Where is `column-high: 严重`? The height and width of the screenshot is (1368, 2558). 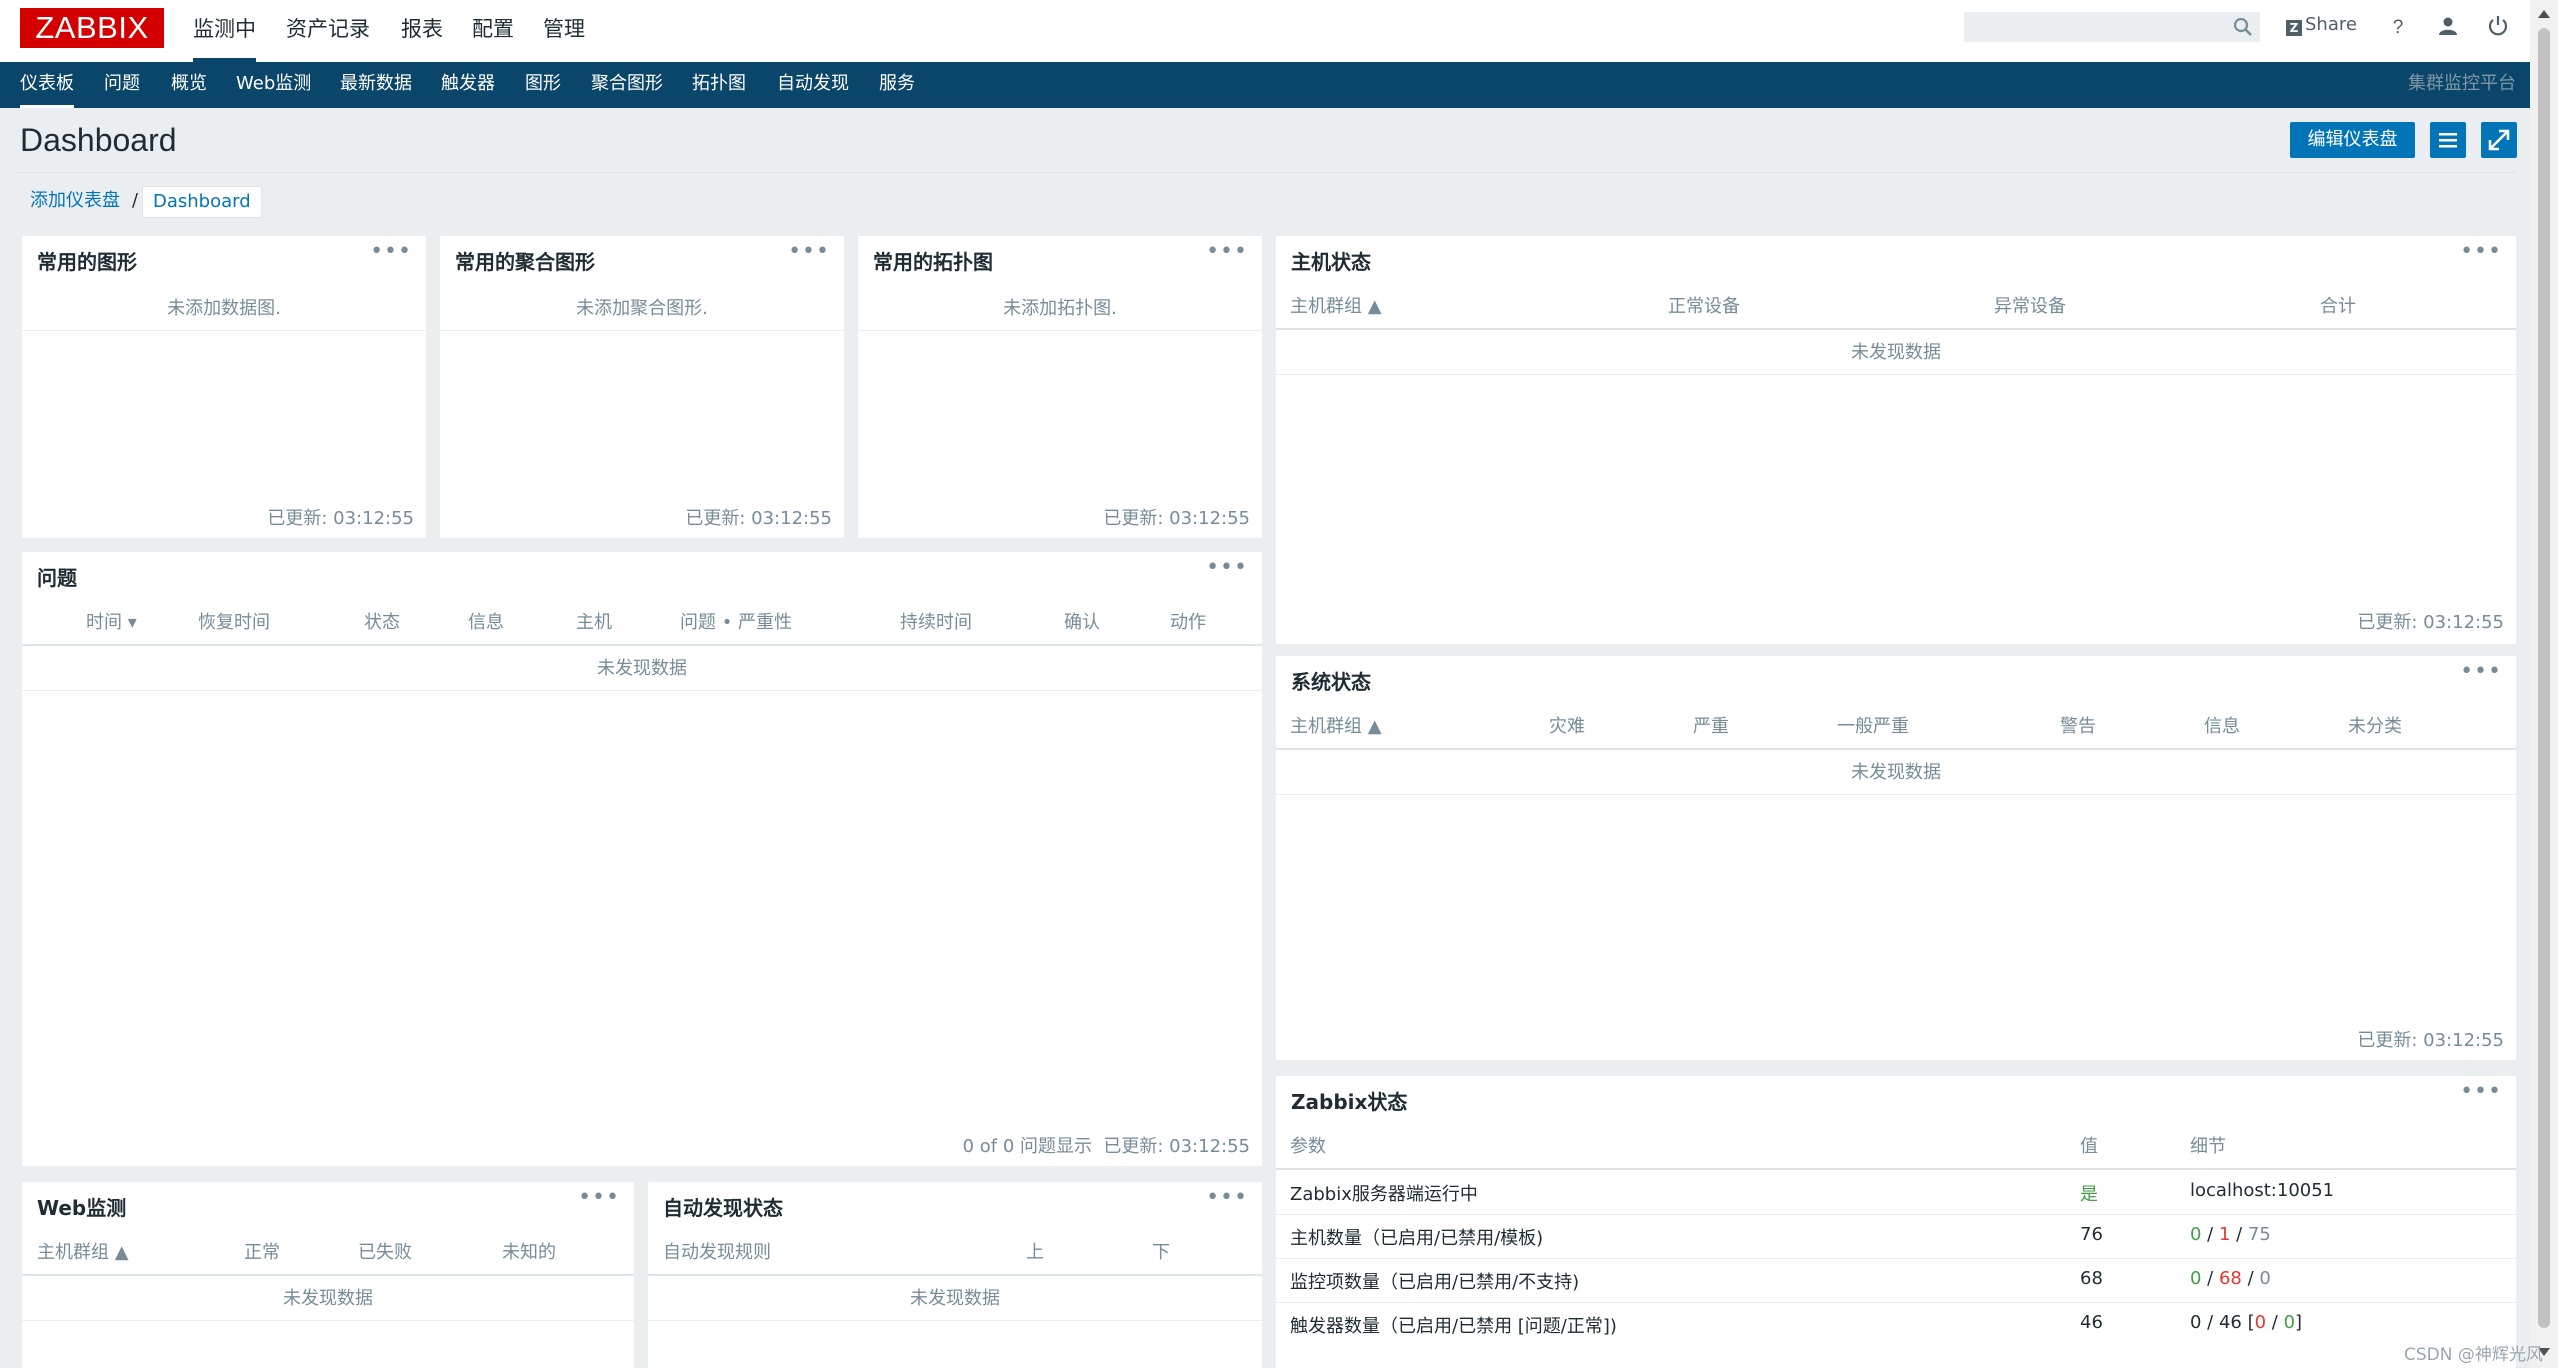
column-high: 严重 is located at coordinates (1711, 726).